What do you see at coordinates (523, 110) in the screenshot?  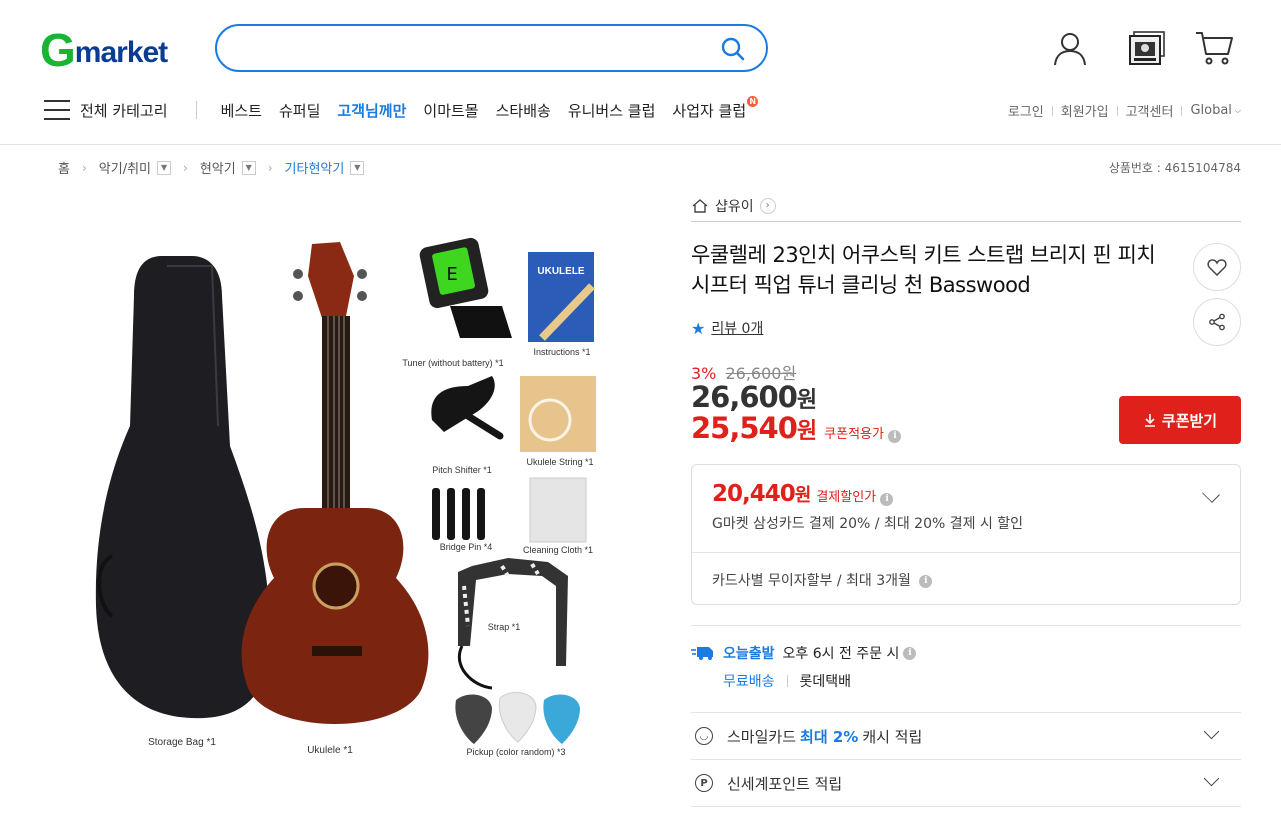 I see `nav-star-delivery: 스타배송` at bounding box center [523, 110].